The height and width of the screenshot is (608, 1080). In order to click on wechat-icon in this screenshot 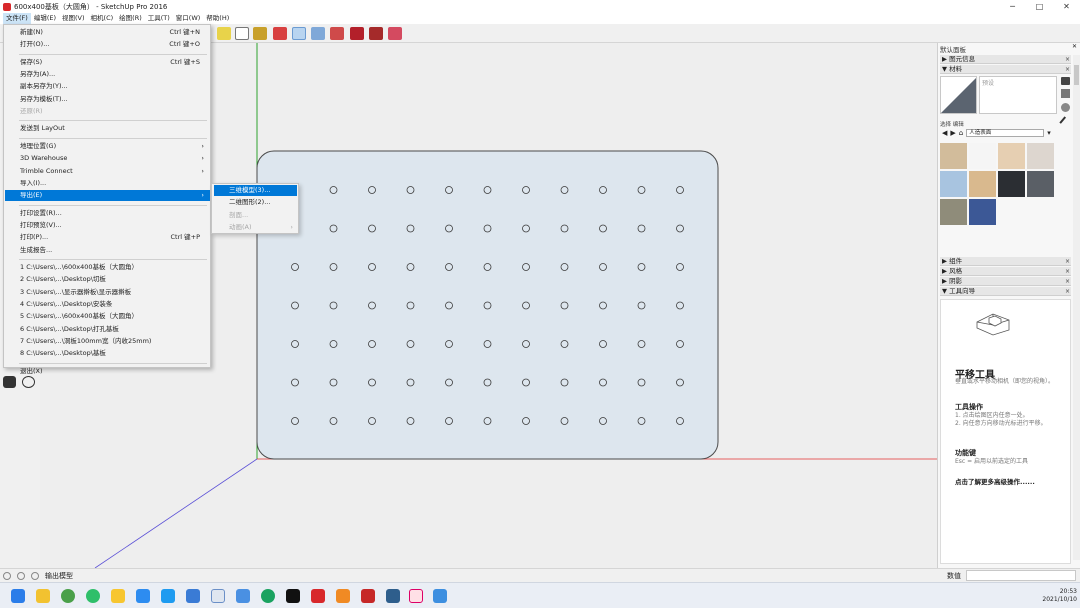, I will do `click(93, 596)`.